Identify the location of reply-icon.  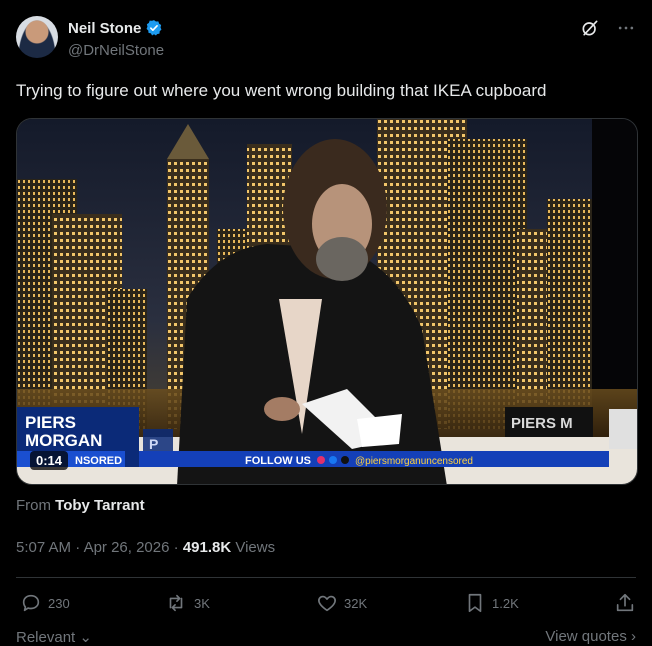
(31, 603).